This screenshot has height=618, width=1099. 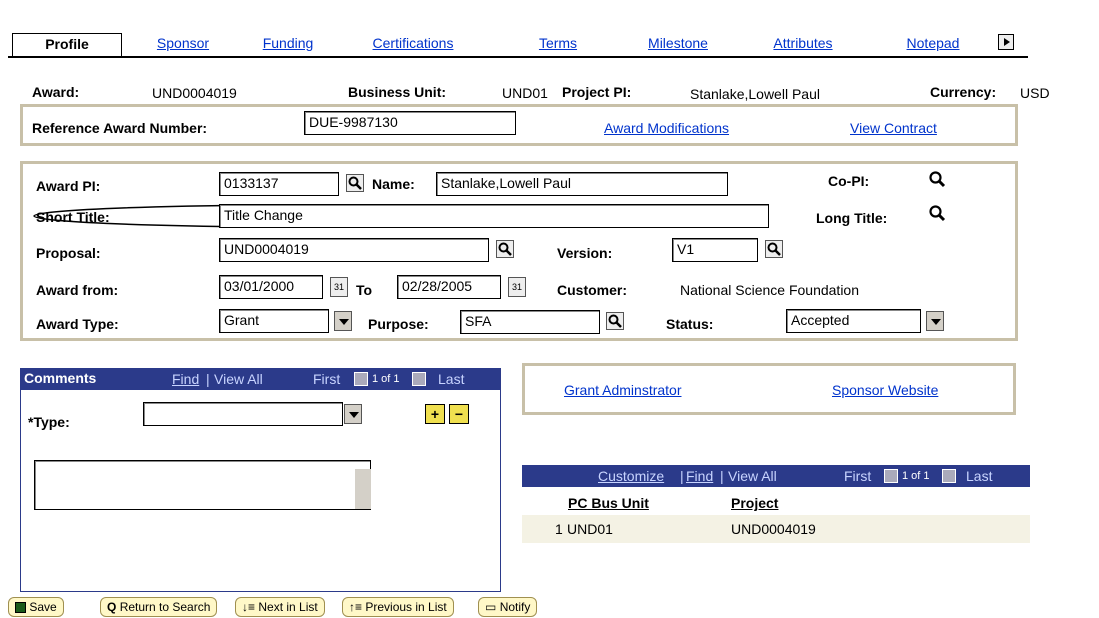 What do you see at coordinates (435, 414) in the screenshot?
I see `add-row-button: +` at bounding box center [435, 414].